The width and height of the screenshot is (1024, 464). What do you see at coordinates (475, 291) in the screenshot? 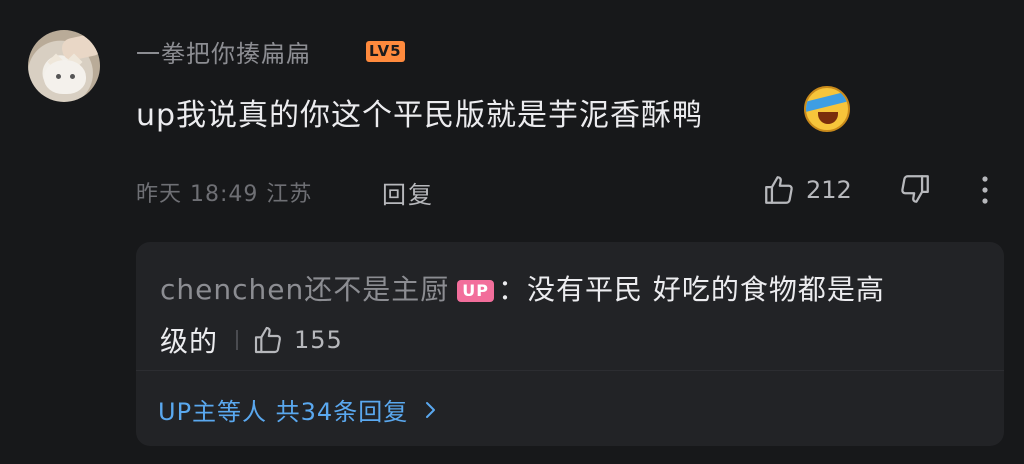
I see `up-badge: UP` at bounding box center [475, 291].